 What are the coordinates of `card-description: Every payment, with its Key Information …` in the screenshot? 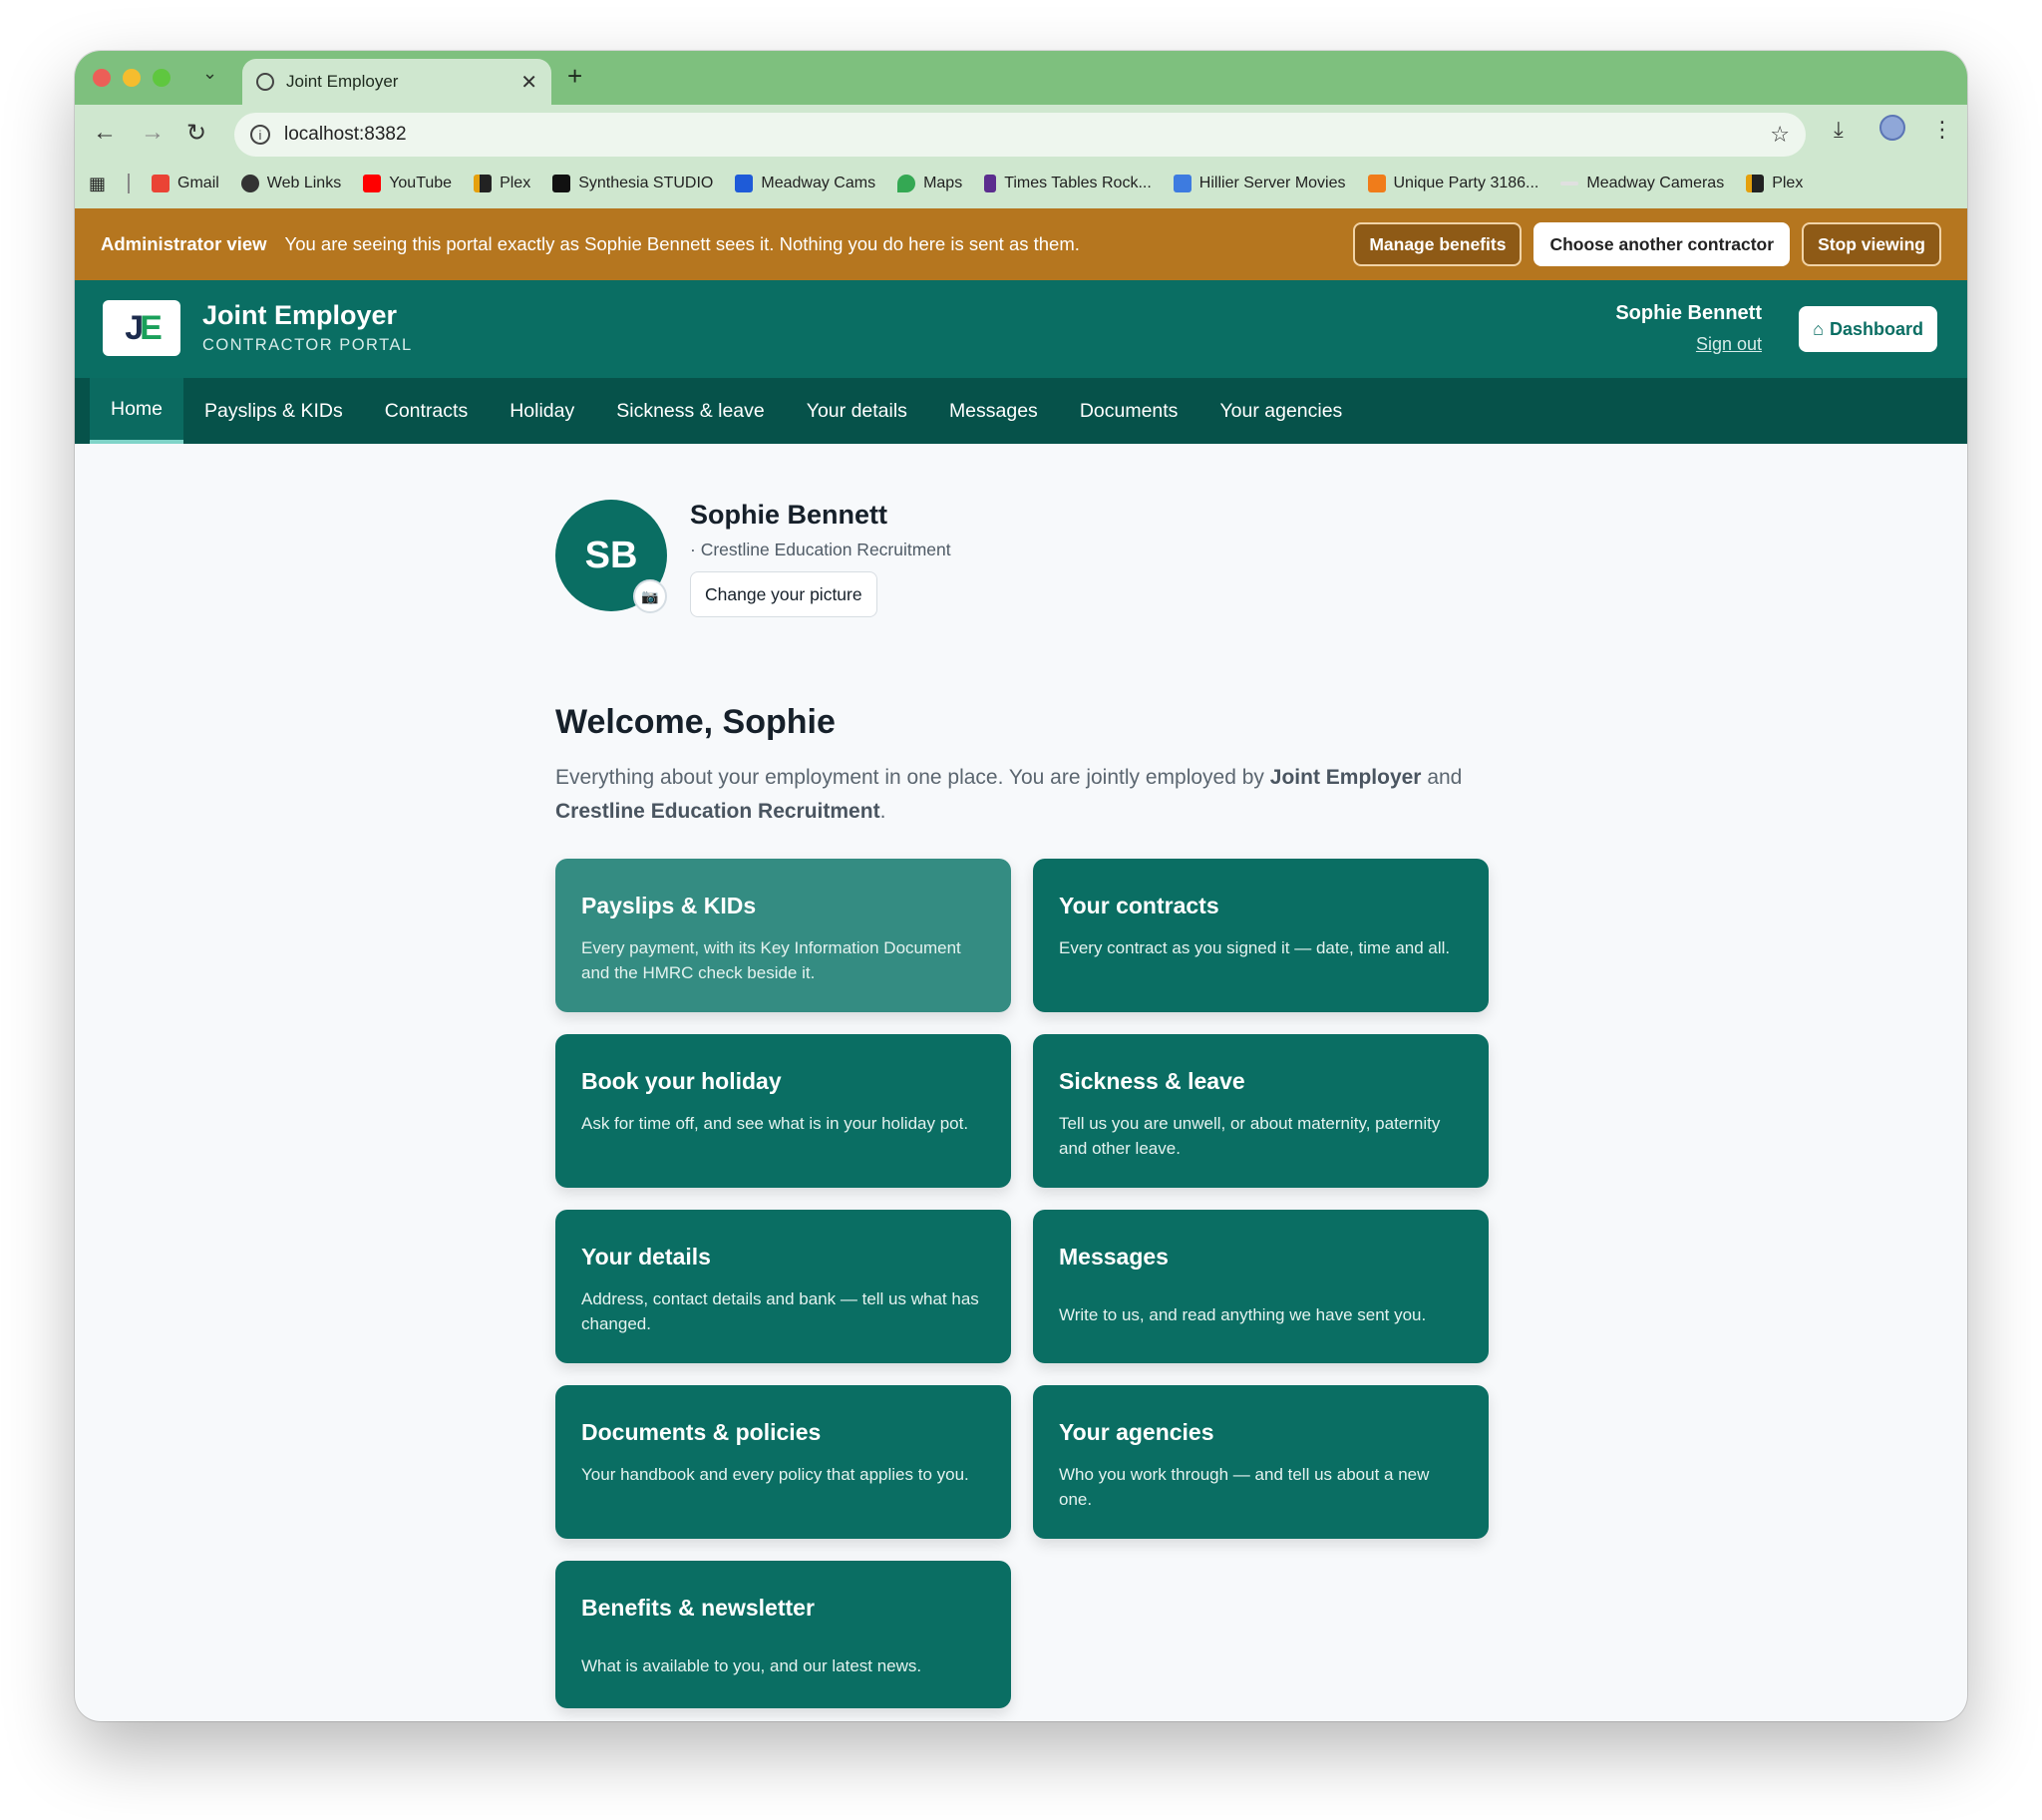 It's located at (771, 960).